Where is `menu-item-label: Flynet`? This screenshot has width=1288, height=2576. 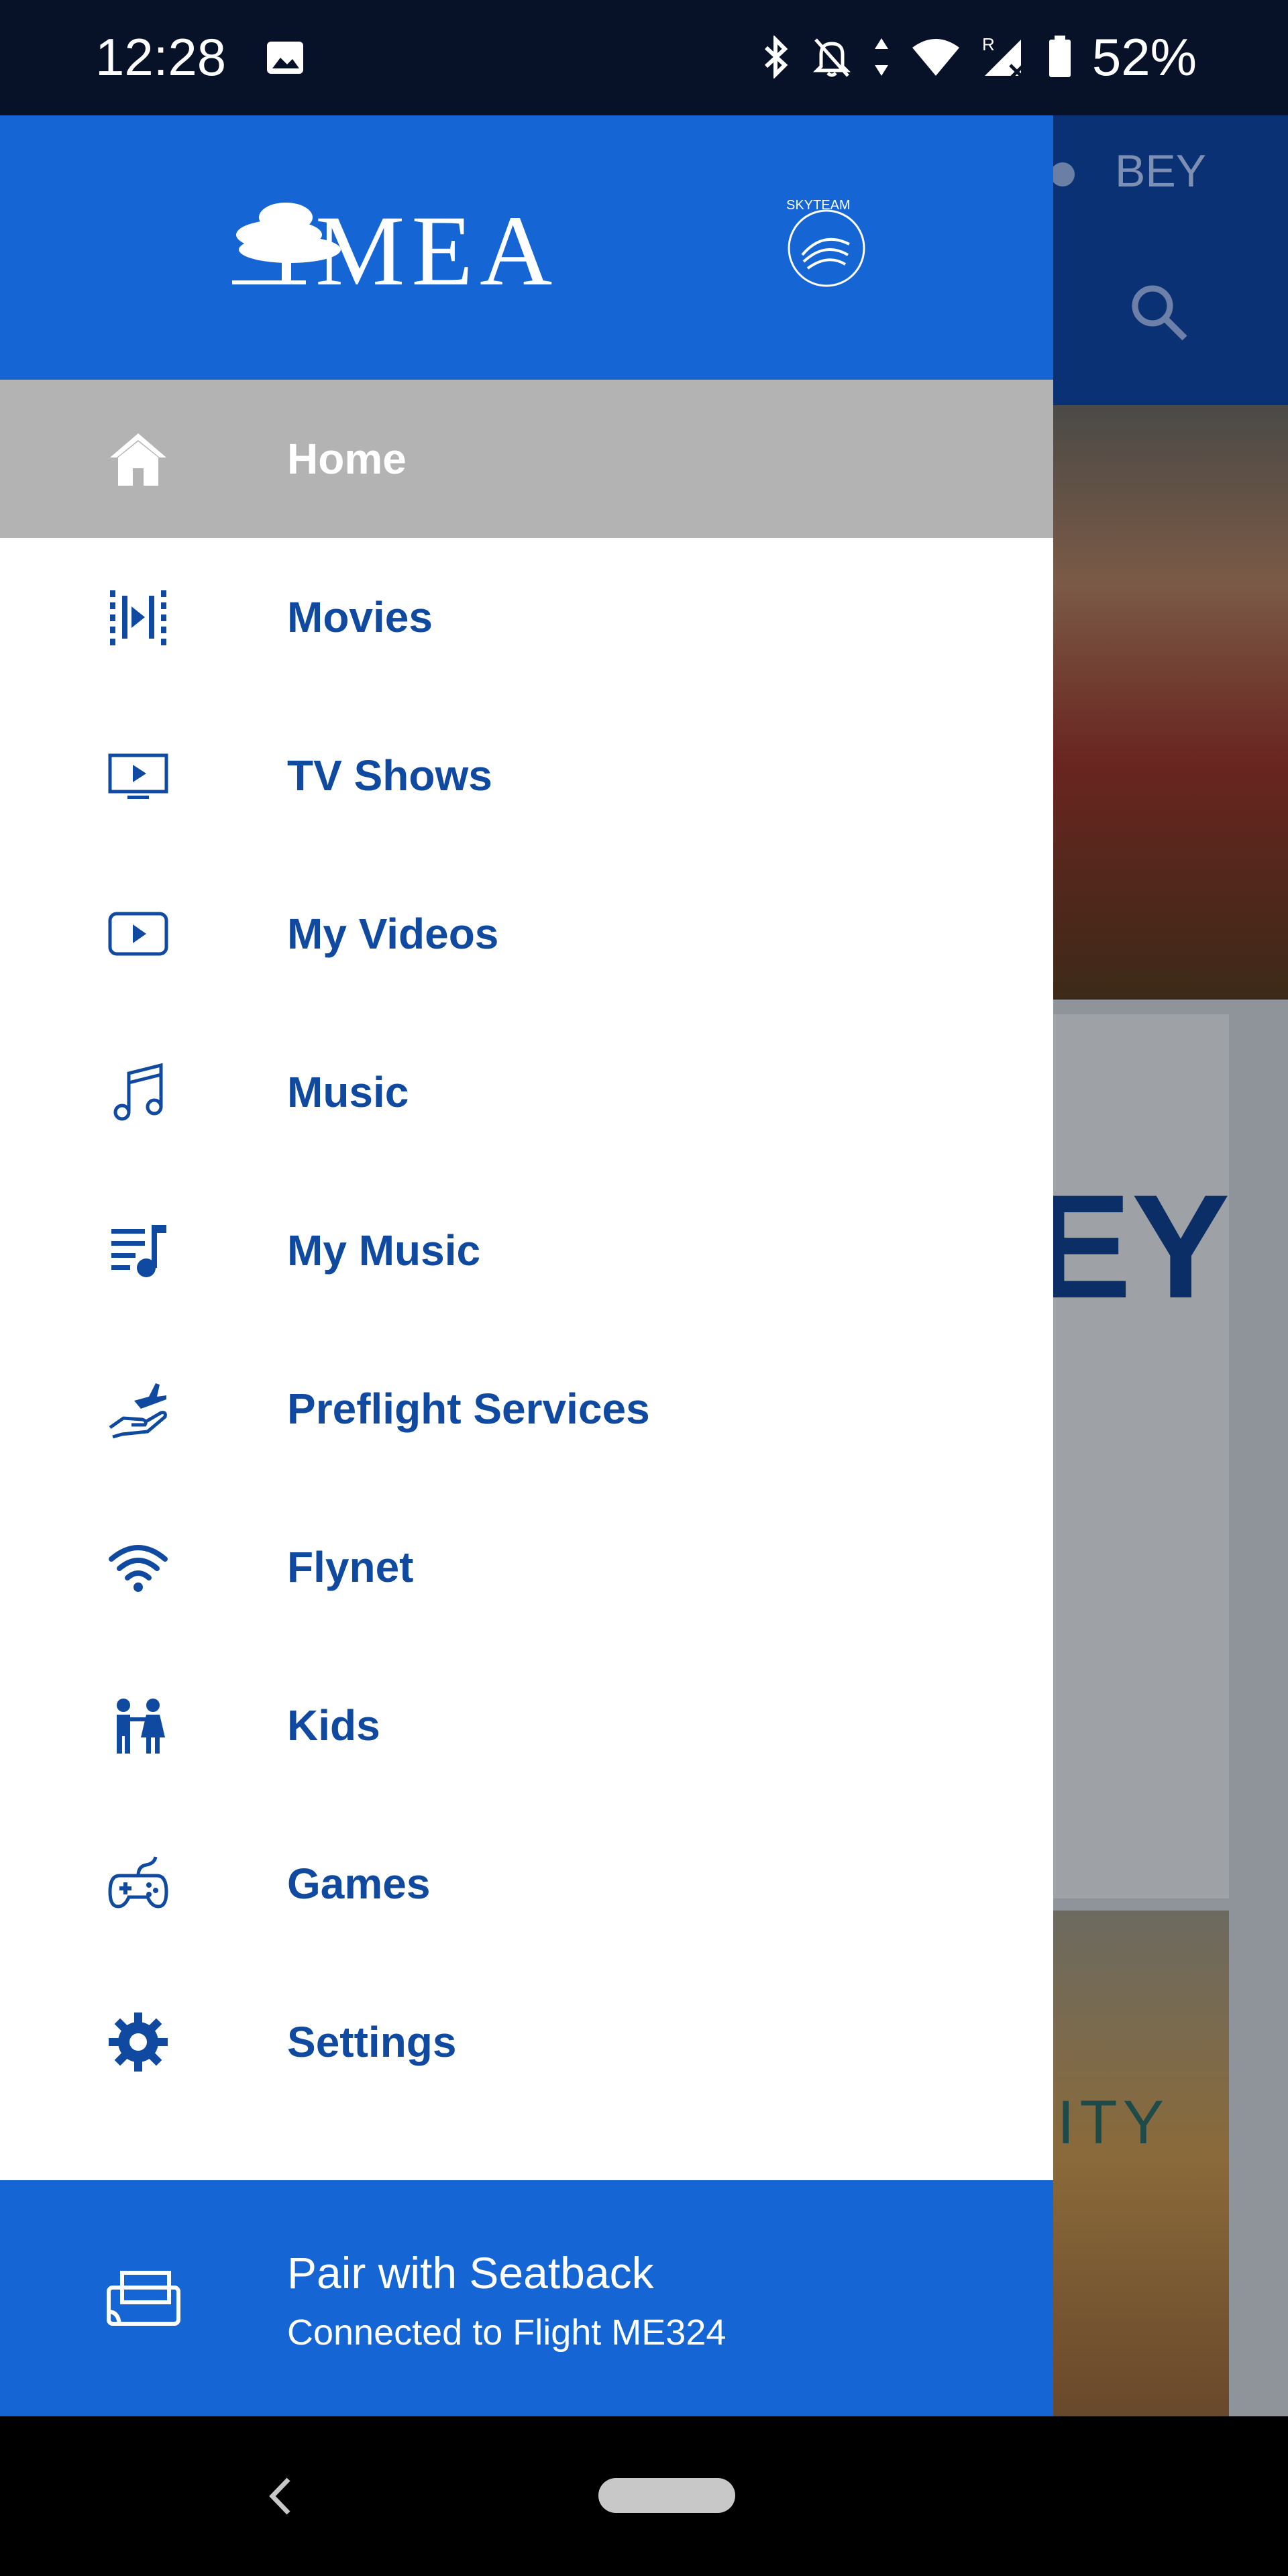 menu-item-label: Flynet is located at coordinates (350, 1567).